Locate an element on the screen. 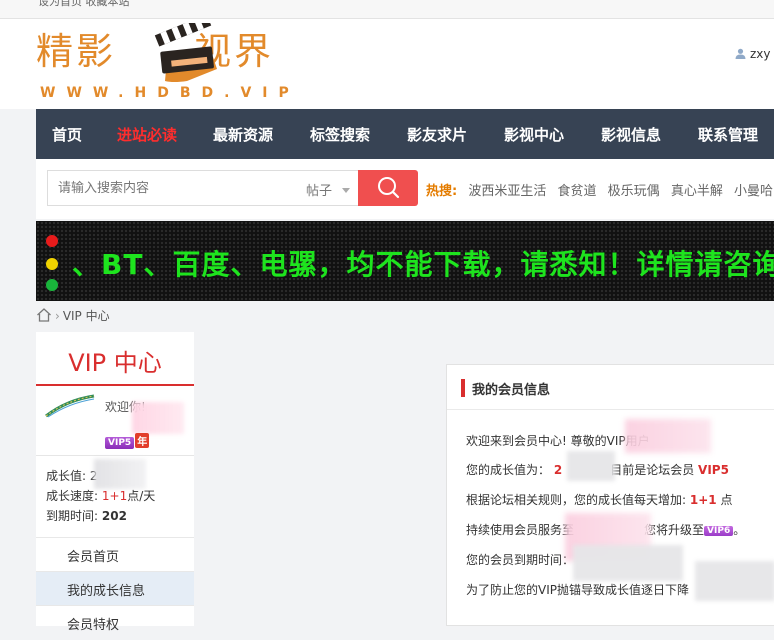 The height and width of the screenshot is (640, 774). info-line-welcome: 欢迎来到会员中心! 尊敬的VIP用户 is located at coordinates (558, 441).